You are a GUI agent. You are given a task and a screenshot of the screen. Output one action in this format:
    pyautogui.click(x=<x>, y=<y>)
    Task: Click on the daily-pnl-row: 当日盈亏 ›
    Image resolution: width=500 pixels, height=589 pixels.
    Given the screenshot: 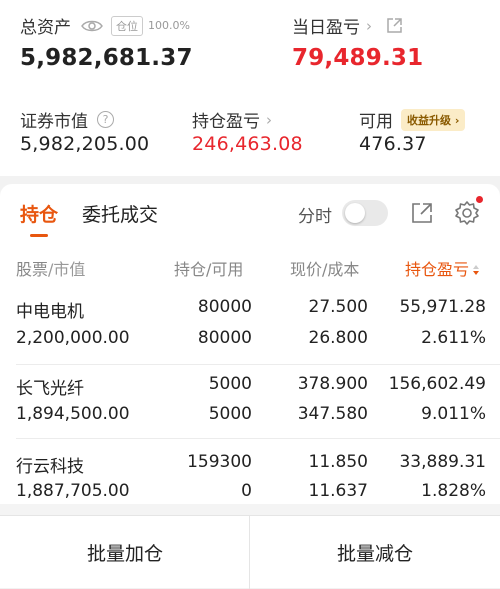 What is the action you would take?
    pyautogui.click(x=347, y=25)
    